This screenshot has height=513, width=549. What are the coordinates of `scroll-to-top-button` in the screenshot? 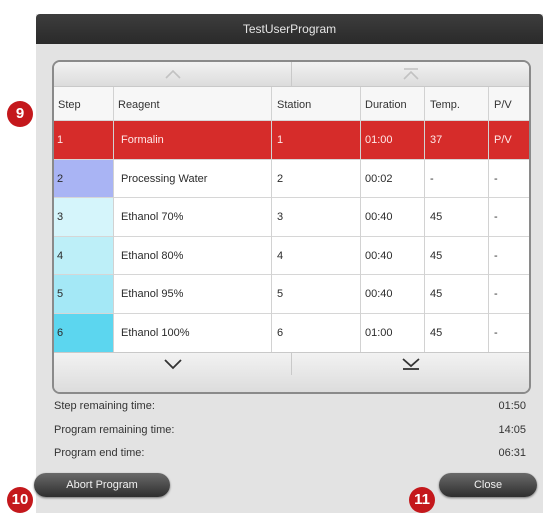 It's located at (410, 74).